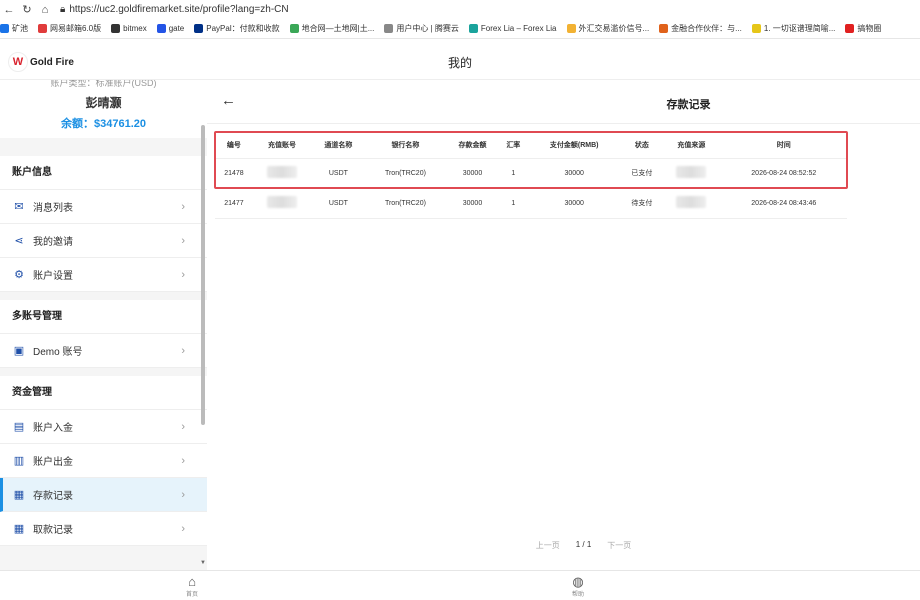  What do you see at coordinates (103, 495) in the screenshot?
I see `sidebar-item-deposit-records: ▦ 存款记录 ›` at bounding box center [103, 495].